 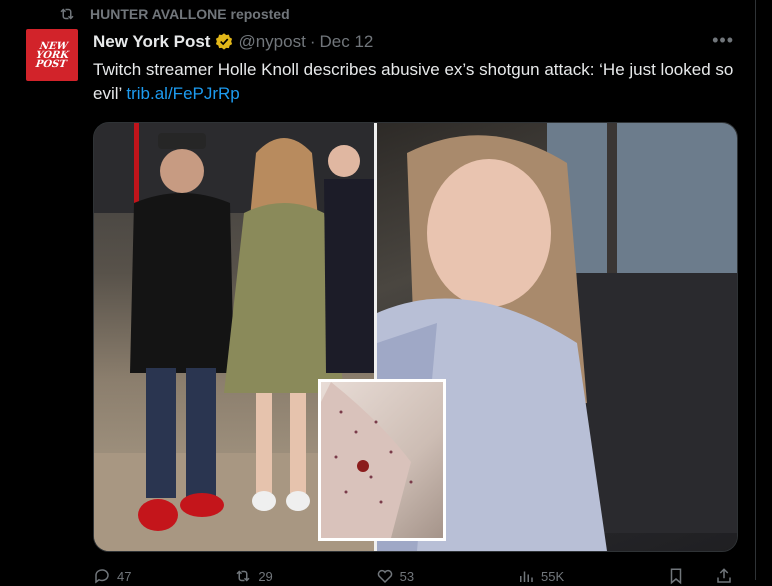 I want to click on nypost-logo: NEW YORK POST, so click(x=52, y=55).